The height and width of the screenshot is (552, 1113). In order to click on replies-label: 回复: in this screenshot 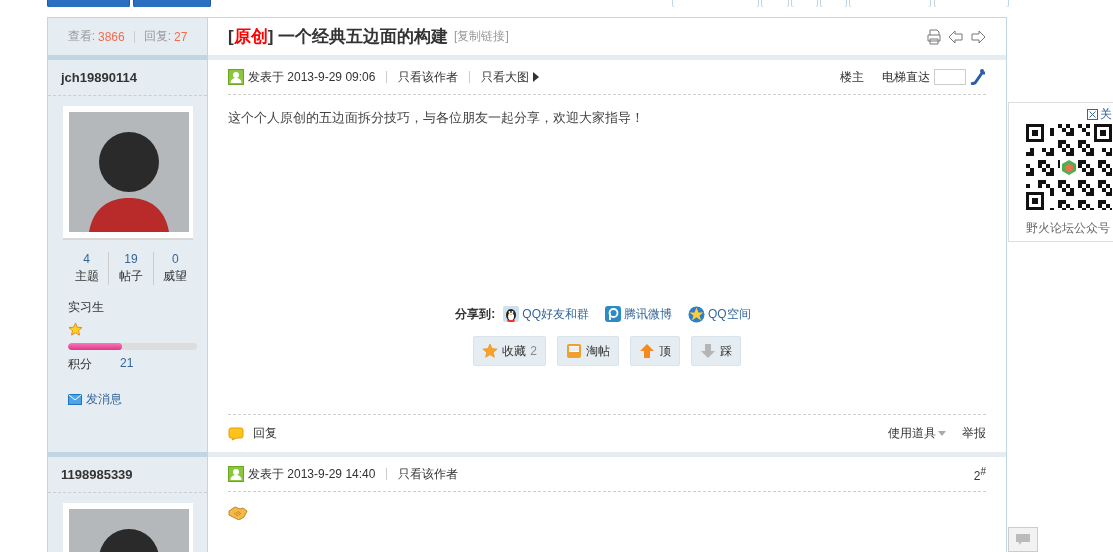, I will do `click(157, 36)`.